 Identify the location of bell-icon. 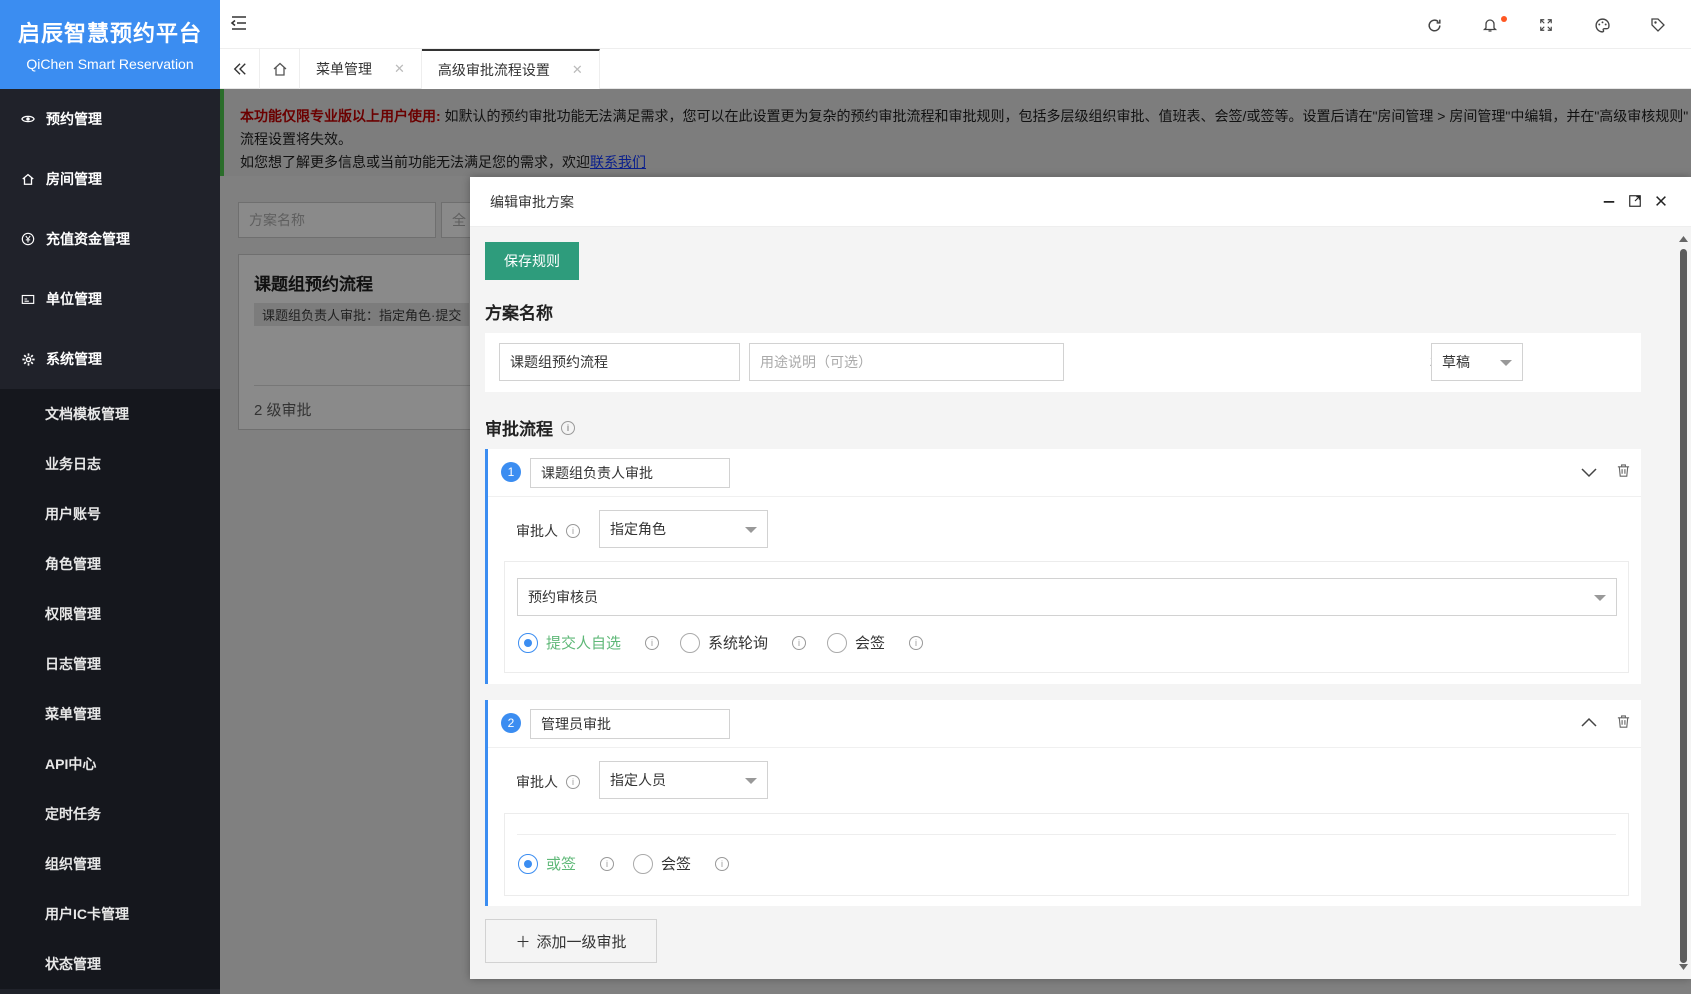
(1493, 25).